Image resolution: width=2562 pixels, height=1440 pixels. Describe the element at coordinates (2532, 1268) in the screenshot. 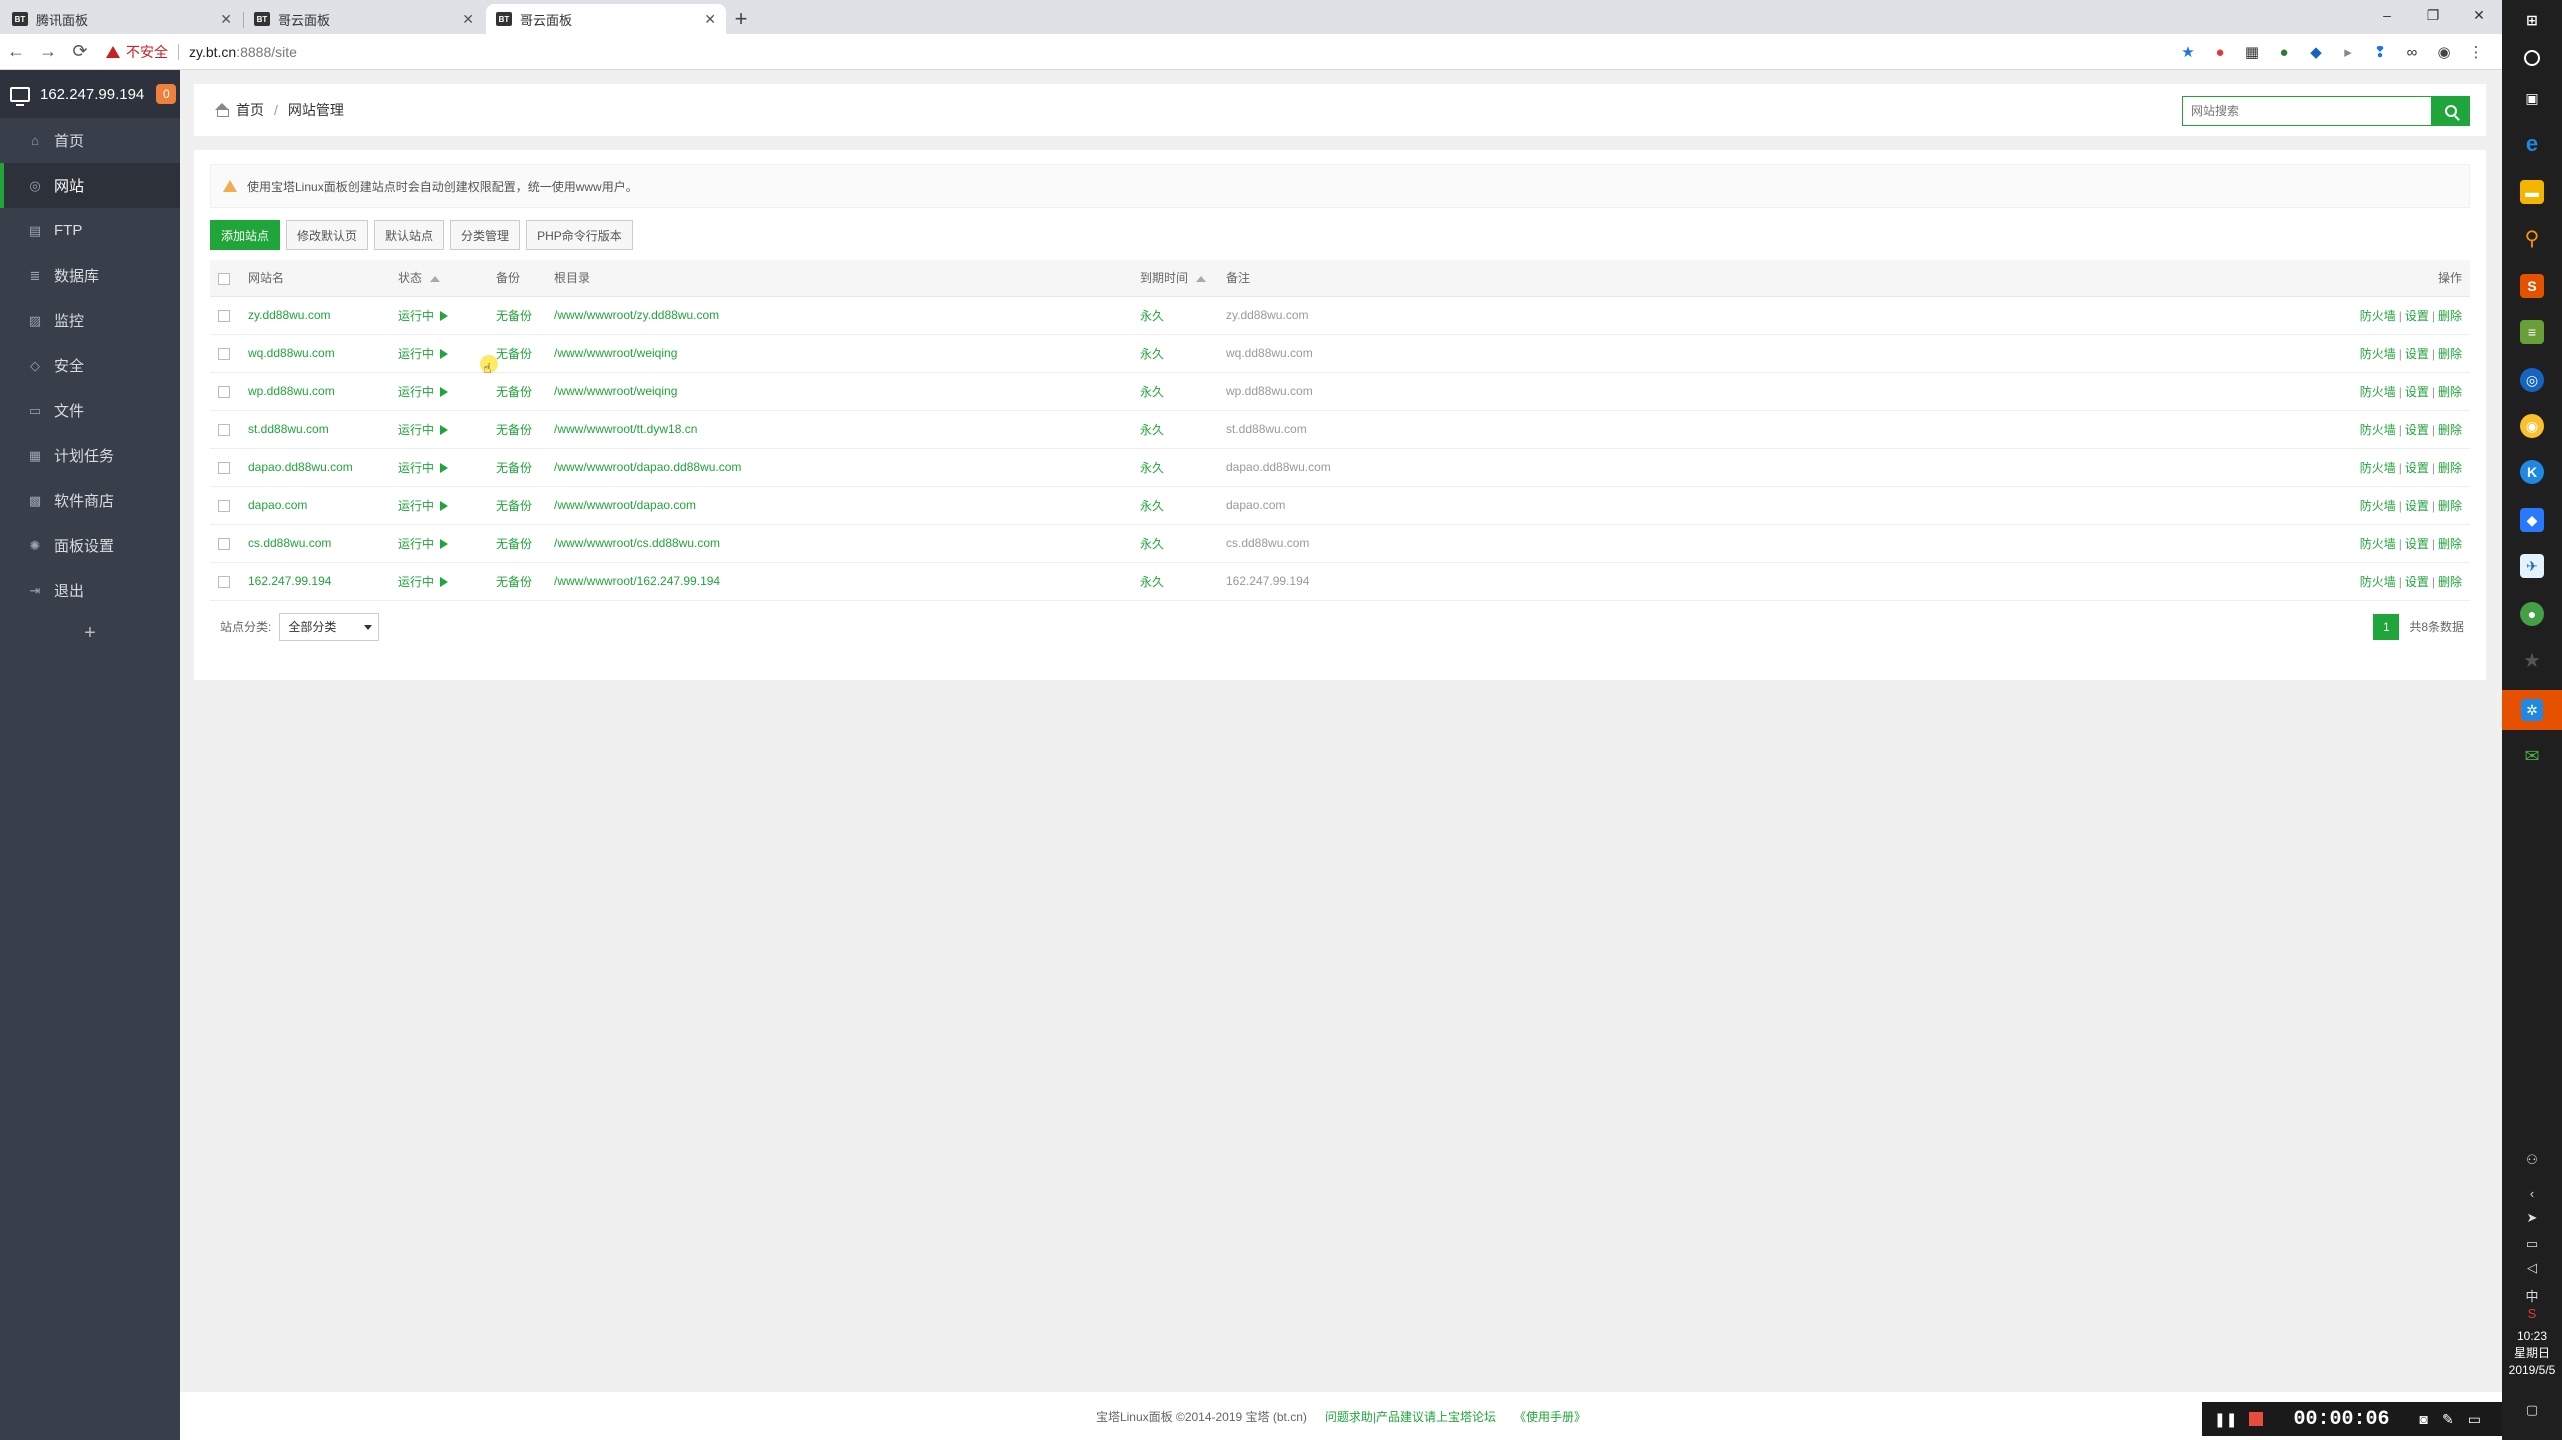

I see `volume-icon: ◁` at that location.